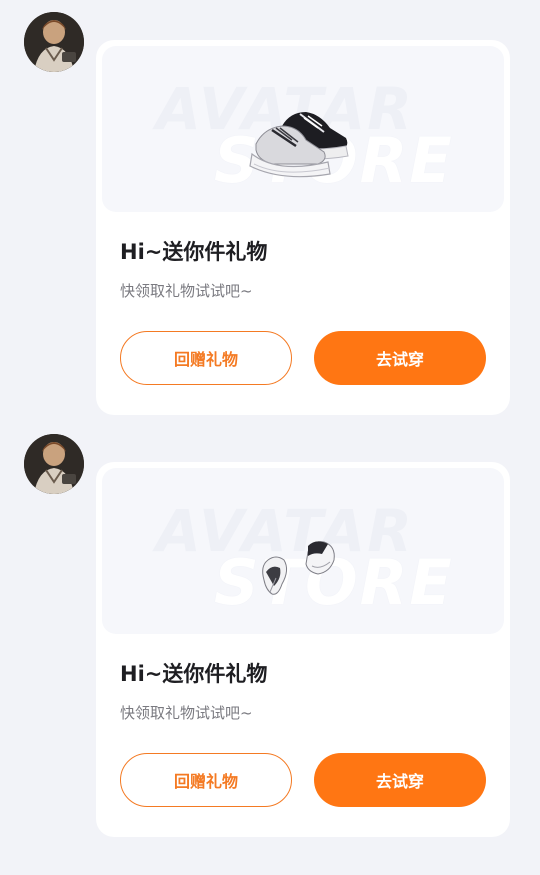 The width and height of the screenshot is (540, 875). Describe the element at coordinates (299, 145) in the screenshot. I see `sneaker-icon` at that location.